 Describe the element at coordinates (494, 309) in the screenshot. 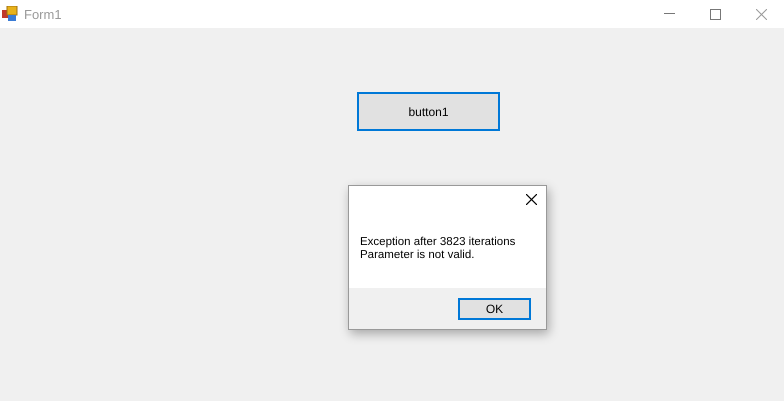

I see `ok-button: OK` at that location.